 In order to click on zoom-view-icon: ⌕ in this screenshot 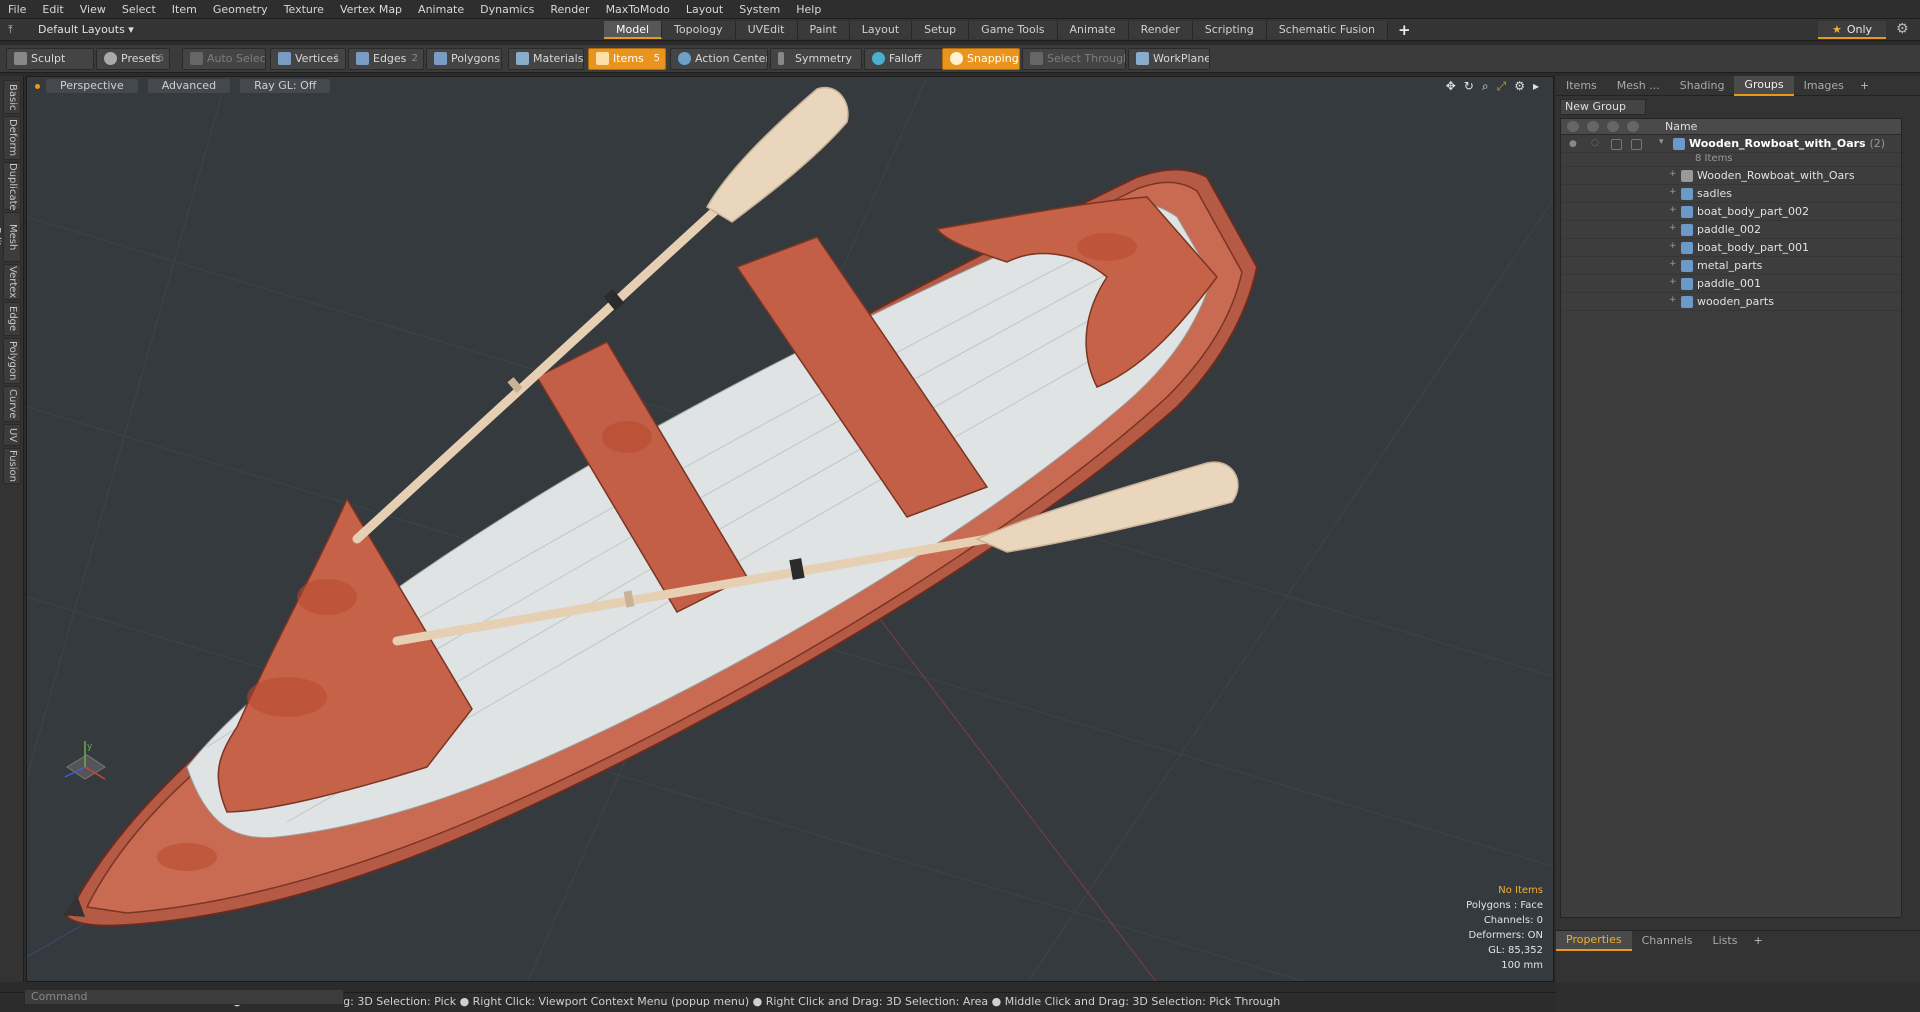, I will do `click(1485, 86)`.